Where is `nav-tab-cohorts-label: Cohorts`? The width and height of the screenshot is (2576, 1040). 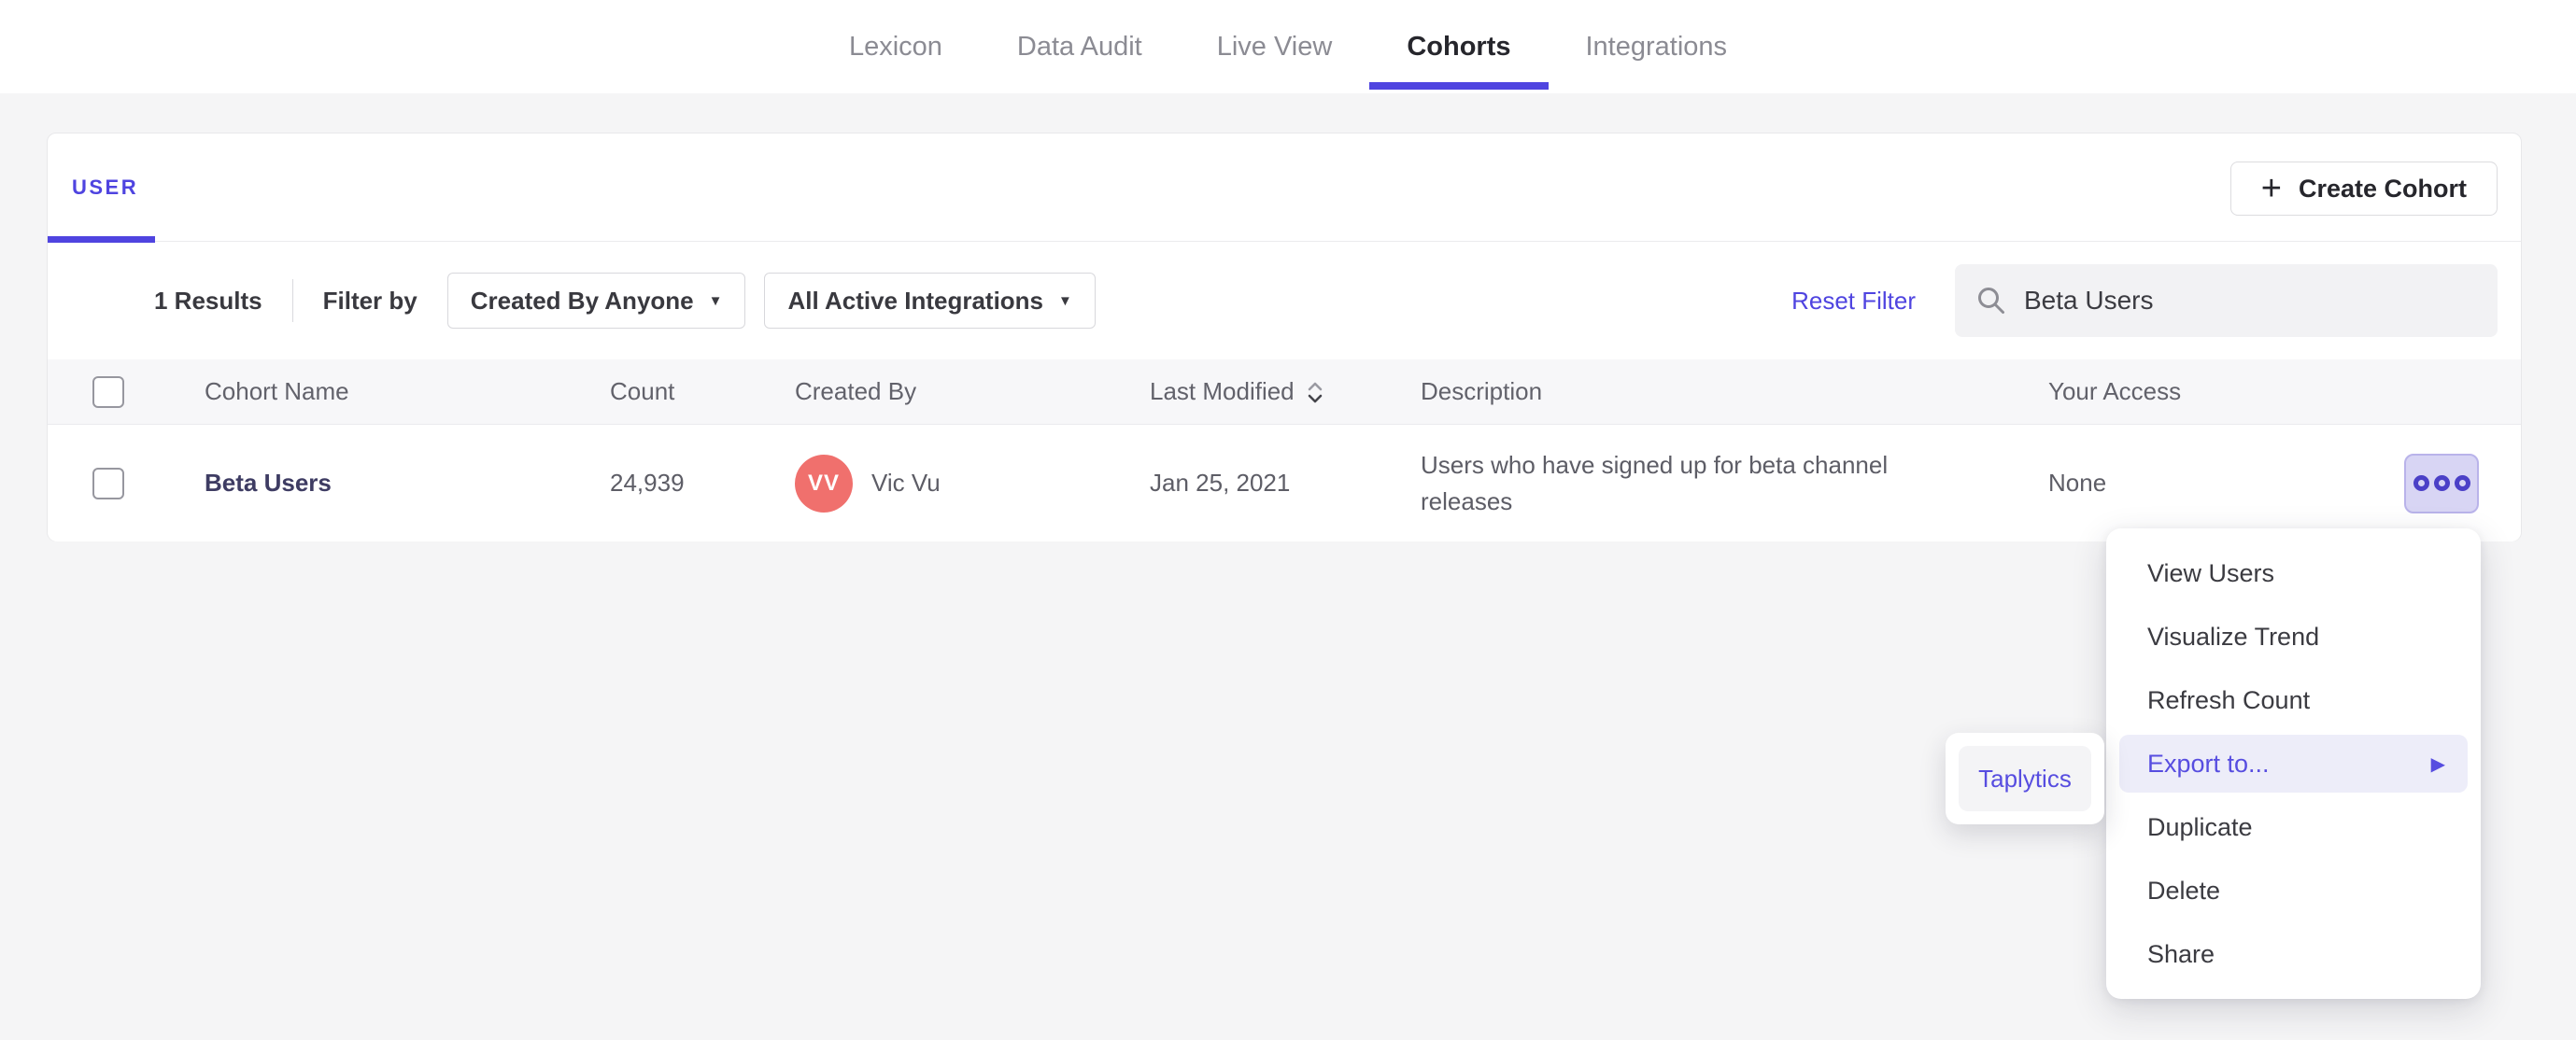
nav-tab-cohorts-label: Cohorts is located at coordinates (1459, 46).